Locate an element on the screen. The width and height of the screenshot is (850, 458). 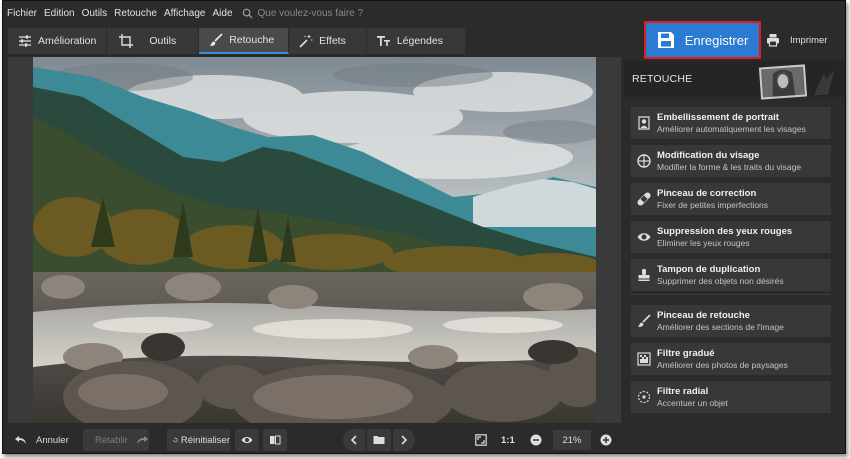
tab-label: Retouche is located at coordinates (252, 40).